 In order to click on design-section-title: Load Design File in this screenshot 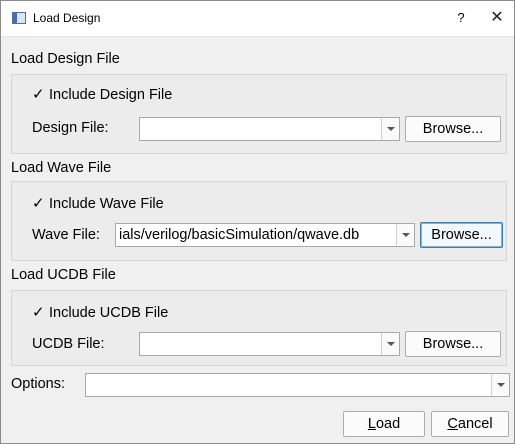, I will do `click(65, 59)`.